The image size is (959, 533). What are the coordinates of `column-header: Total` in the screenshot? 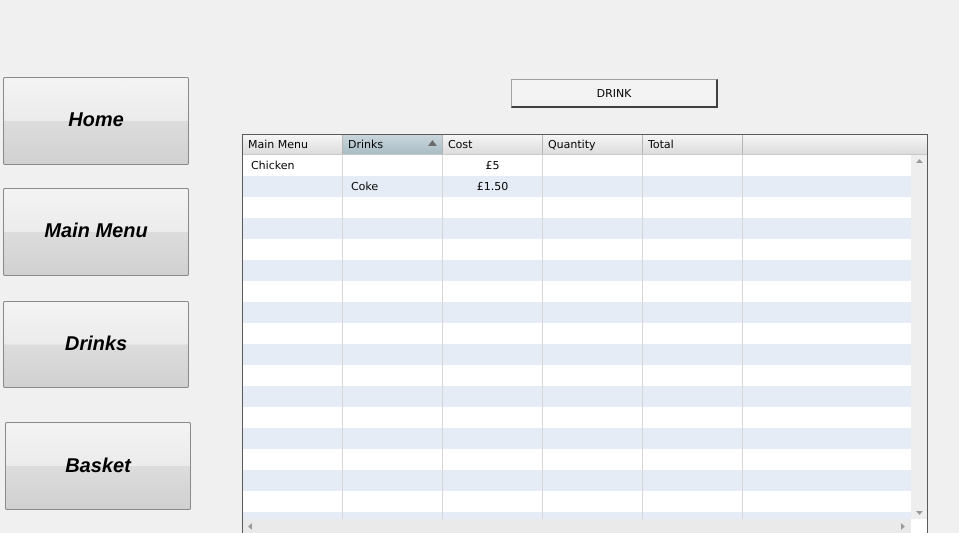 It's located at (693, 144).